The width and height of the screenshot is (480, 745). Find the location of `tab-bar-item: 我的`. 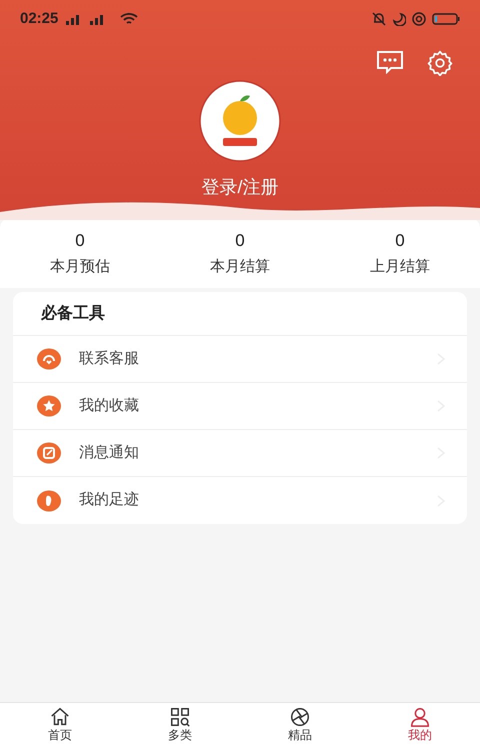

tab-bar-item: 我的 is located at coordinates (420, 724).